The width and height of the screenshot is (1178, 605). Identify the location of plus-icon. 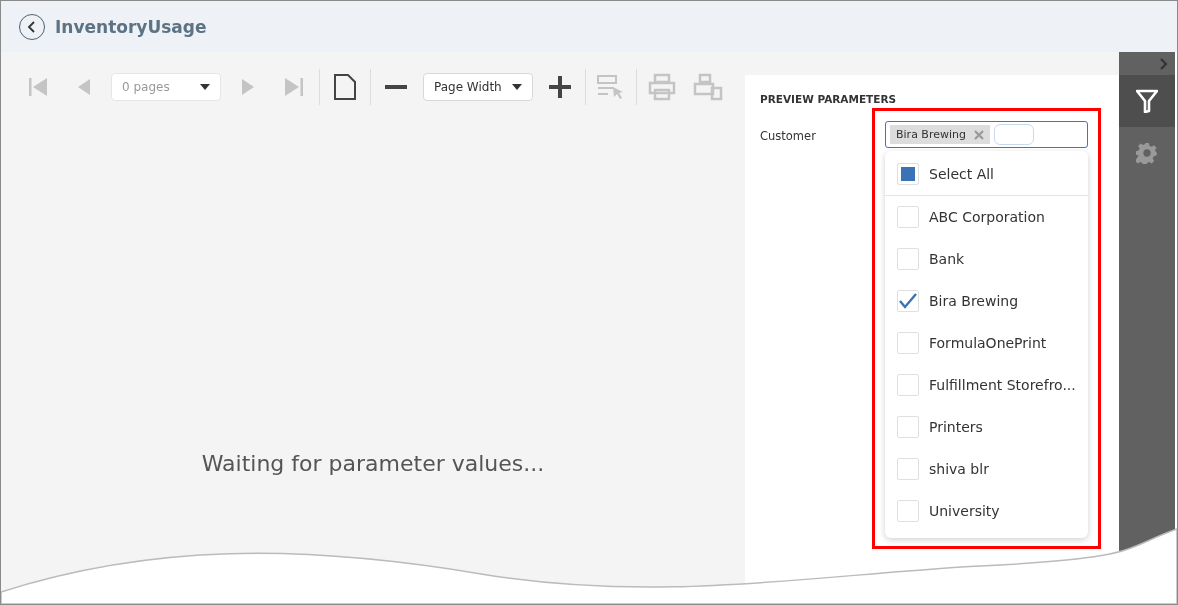
(560, 87).